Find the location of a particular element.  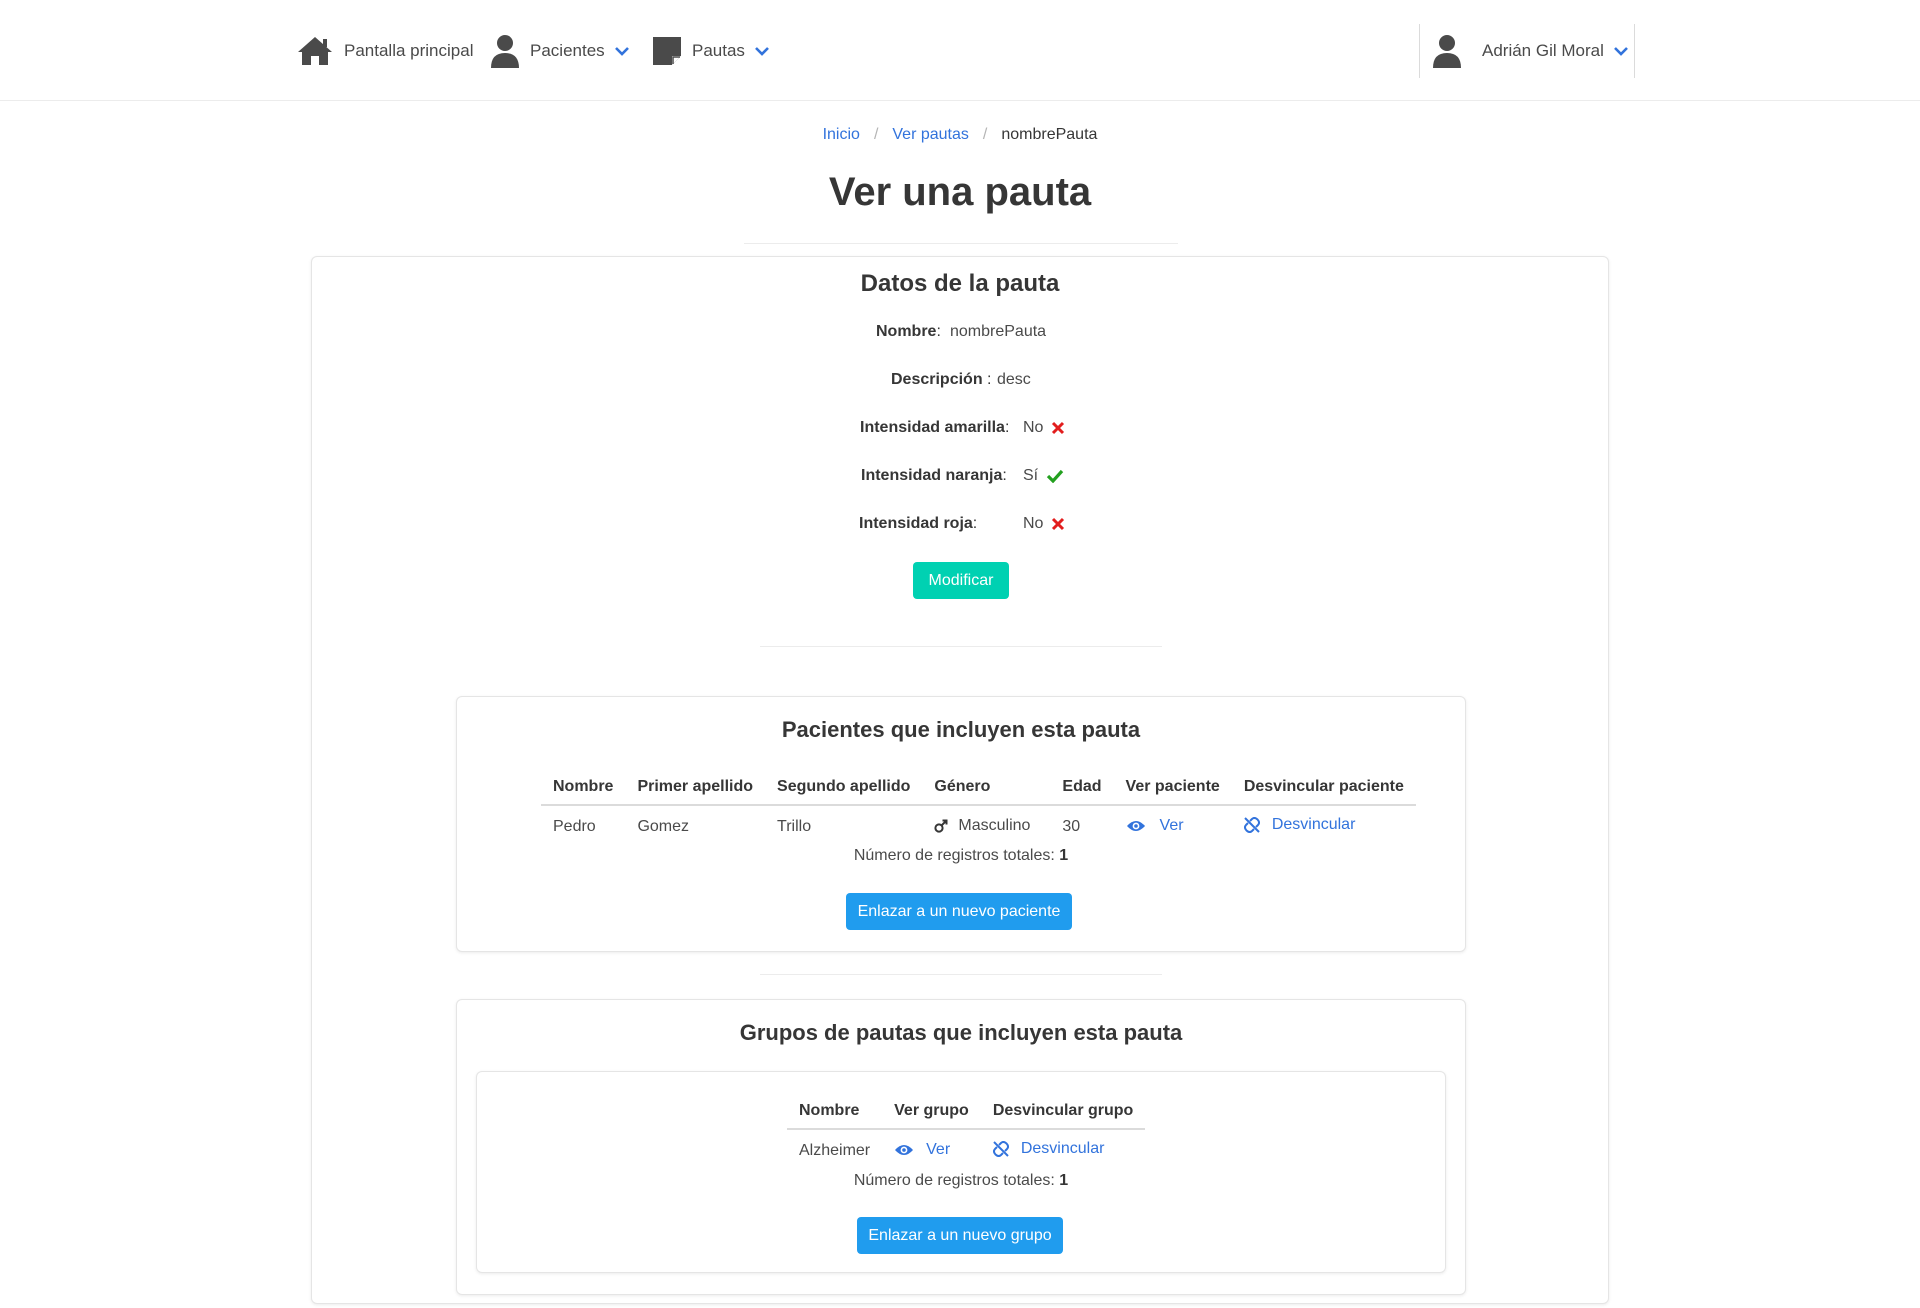

field-orange-intensity: Intensidad naranja: Sí is located at coordinates (961, 479).